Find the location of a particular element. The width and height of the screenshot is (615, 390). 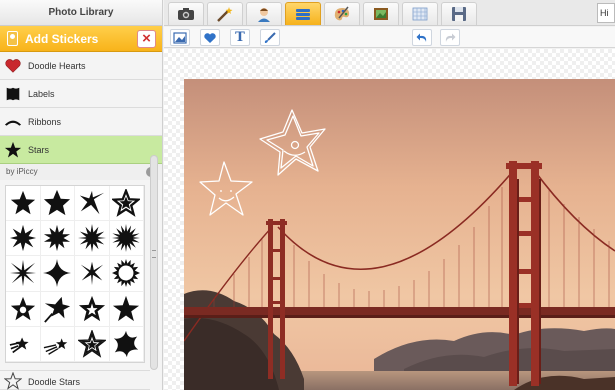

add-image-button is located at coordinates (180, 37).